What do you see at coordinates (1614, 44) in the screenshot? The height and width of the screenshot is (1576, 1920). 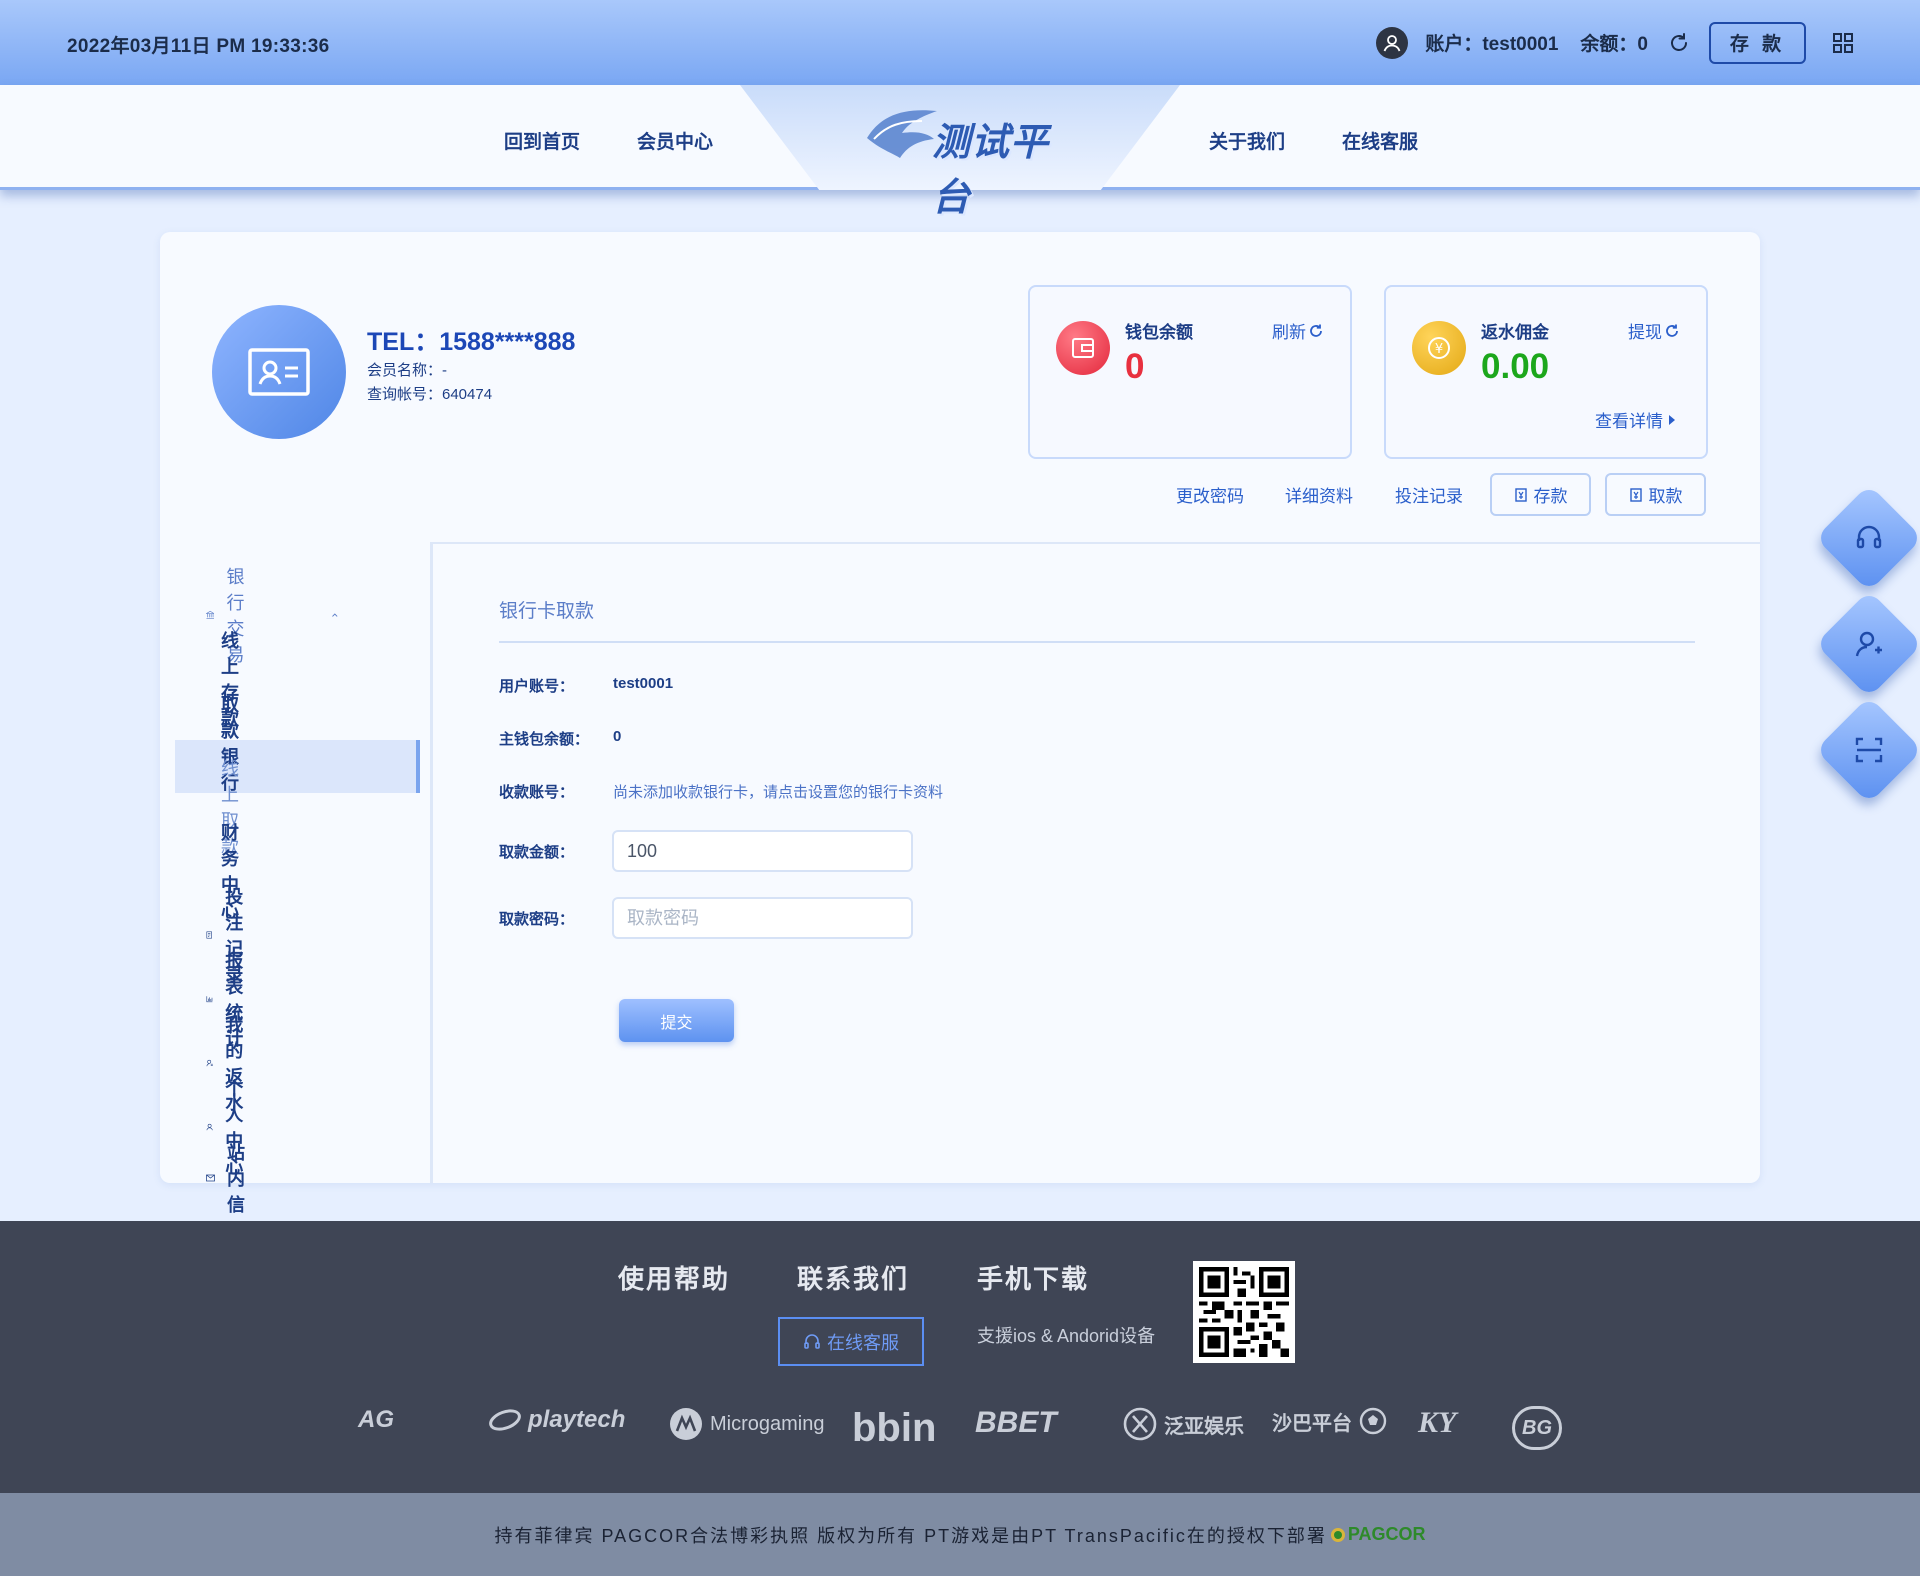 I see `balance-text: 余额：0` at bounding box center [1614, 44].